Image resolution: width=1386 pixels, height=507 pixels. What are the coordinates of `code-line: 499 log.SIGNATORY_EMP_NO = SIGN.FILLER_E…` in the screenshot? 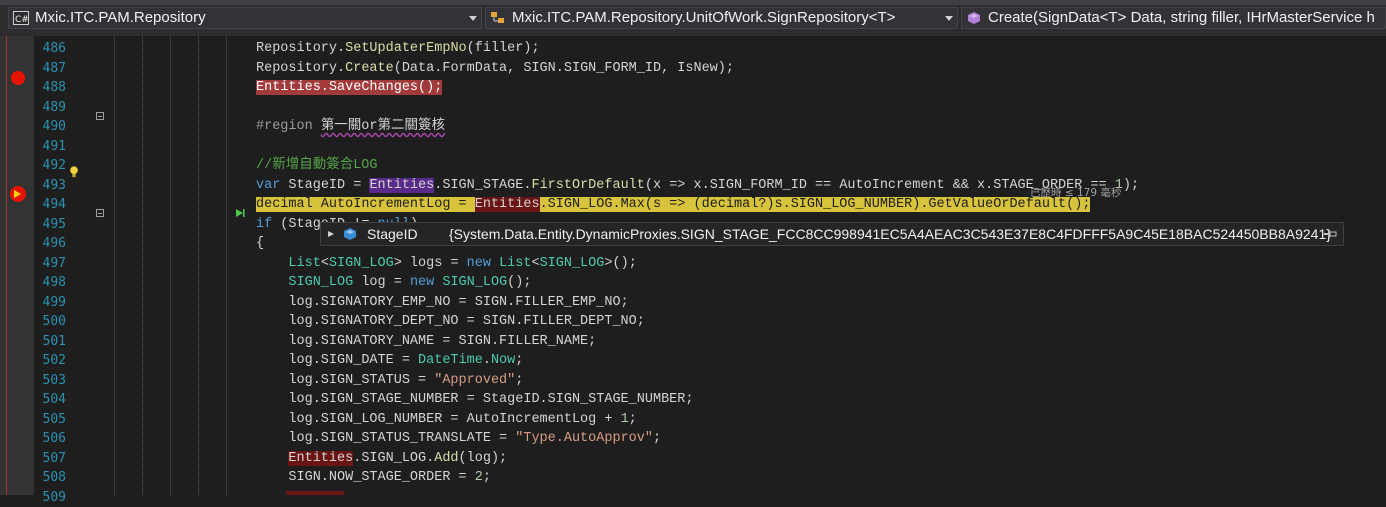 It's located at (710, 303).